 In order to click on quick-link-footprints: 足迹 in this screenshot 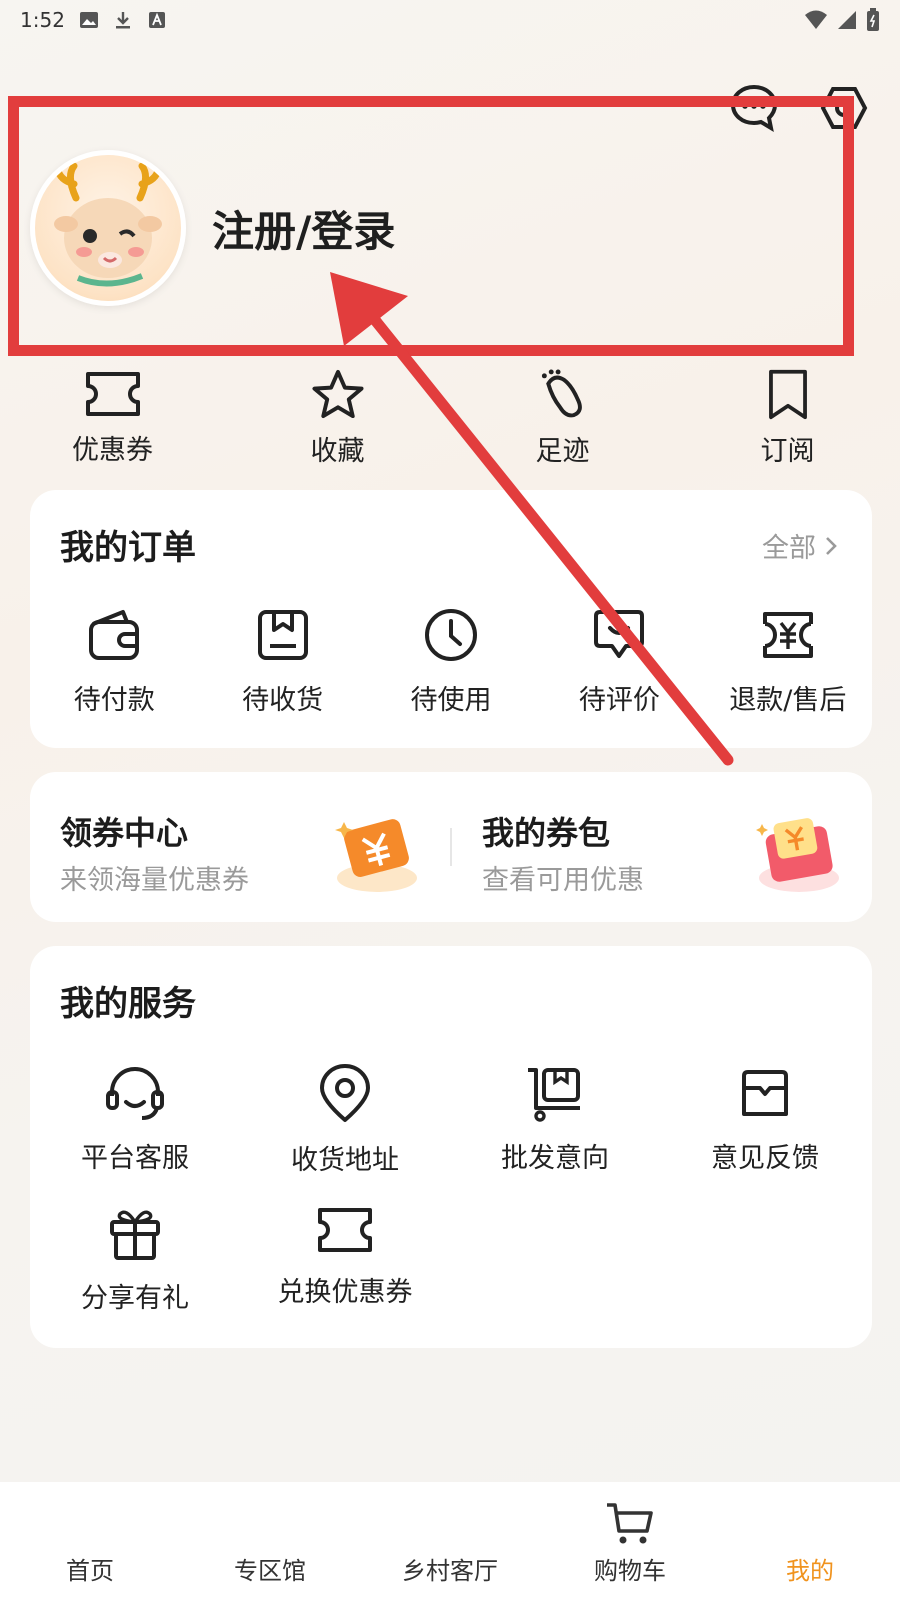, I will do `click(562, 418)`.